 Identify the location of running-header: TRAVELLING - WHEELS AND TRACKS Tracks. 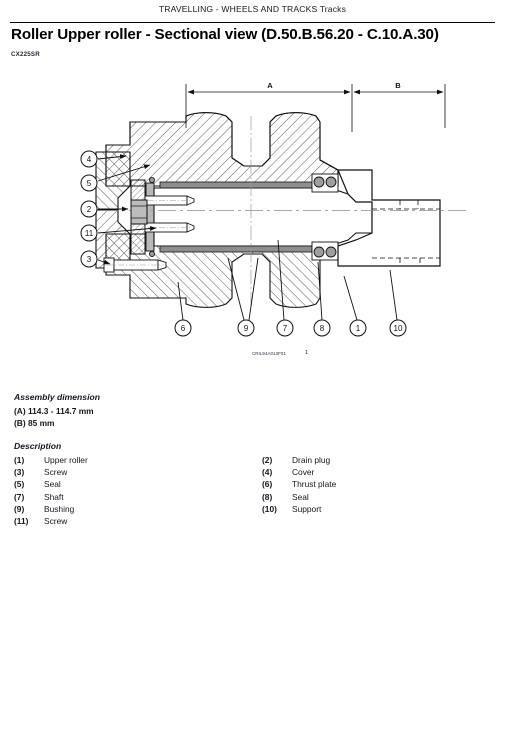
(252, 9).